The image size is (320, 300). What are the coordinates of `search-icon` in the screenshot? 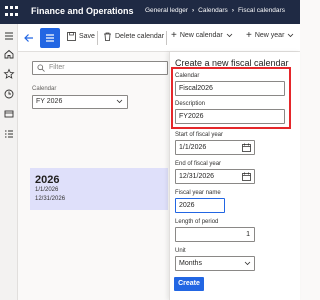 It's located at (41, 68).